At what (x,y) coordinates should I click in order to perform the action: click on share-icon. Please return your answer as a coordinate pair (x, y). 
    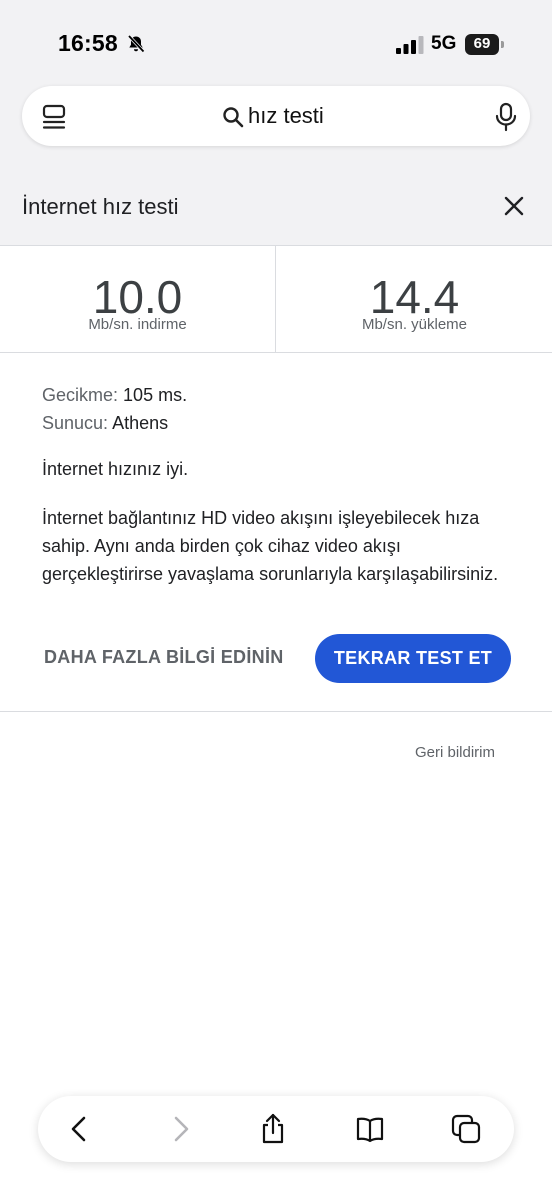
    Looking at the image, I should click on (273, 1129).